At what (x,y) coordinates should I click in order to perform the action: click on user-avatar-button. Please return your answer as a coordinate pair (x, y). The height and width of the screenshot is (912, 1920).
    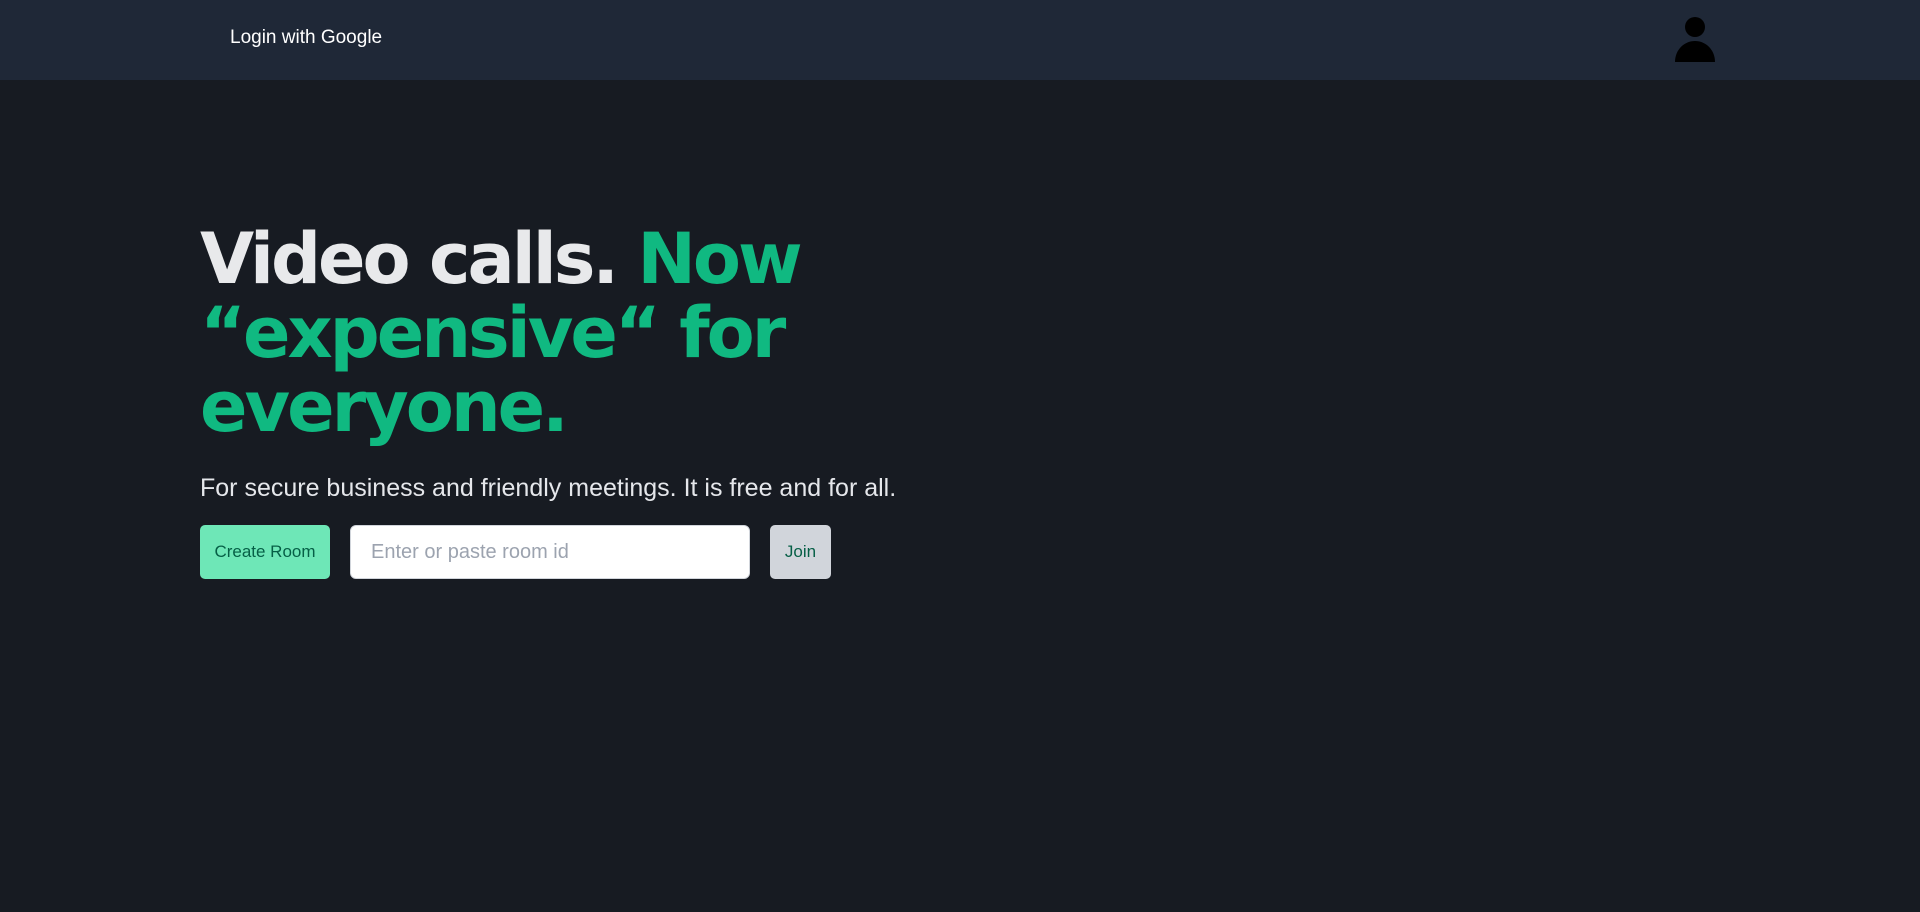
    Looking at the image, I should click on (1695, 39).